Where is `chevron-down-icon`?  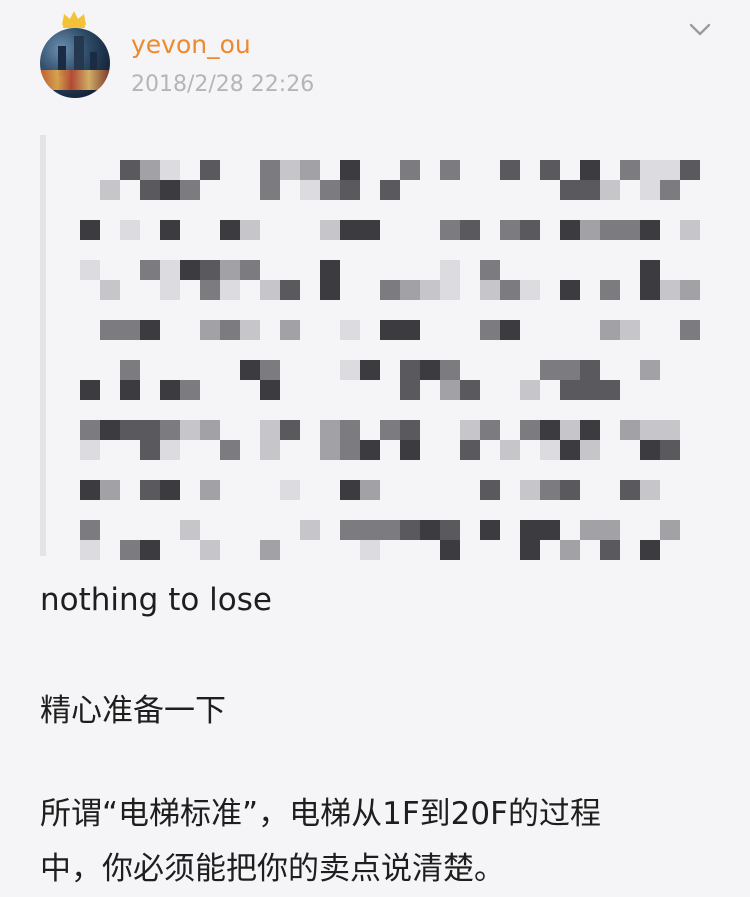 chevron-down-icon is located at coordinates (700, 30).